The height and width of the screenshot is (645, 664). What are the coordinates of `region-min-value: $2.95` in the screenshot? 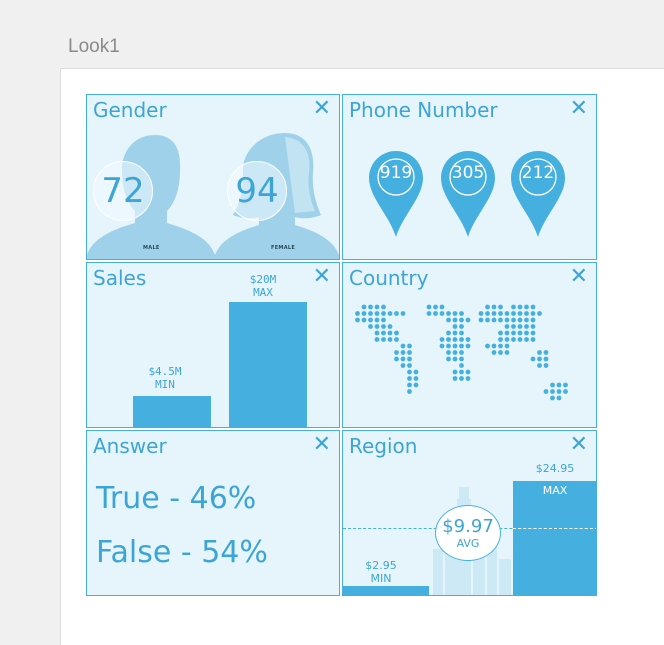 It's located at (381, 565).